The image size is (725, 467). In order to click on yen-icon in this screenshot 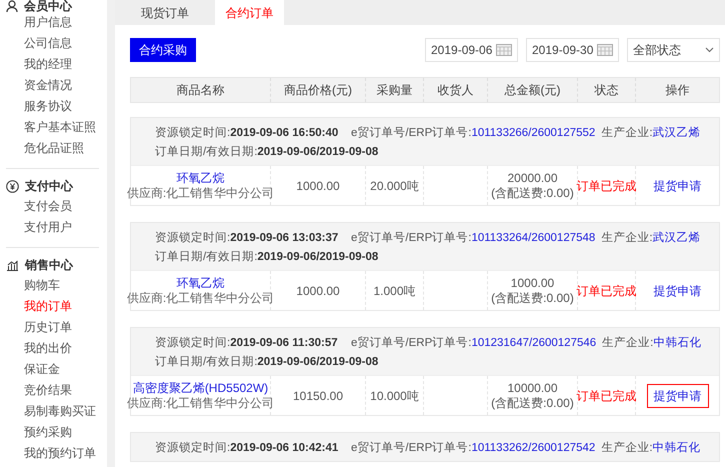, I will do `click(12, 186)`.